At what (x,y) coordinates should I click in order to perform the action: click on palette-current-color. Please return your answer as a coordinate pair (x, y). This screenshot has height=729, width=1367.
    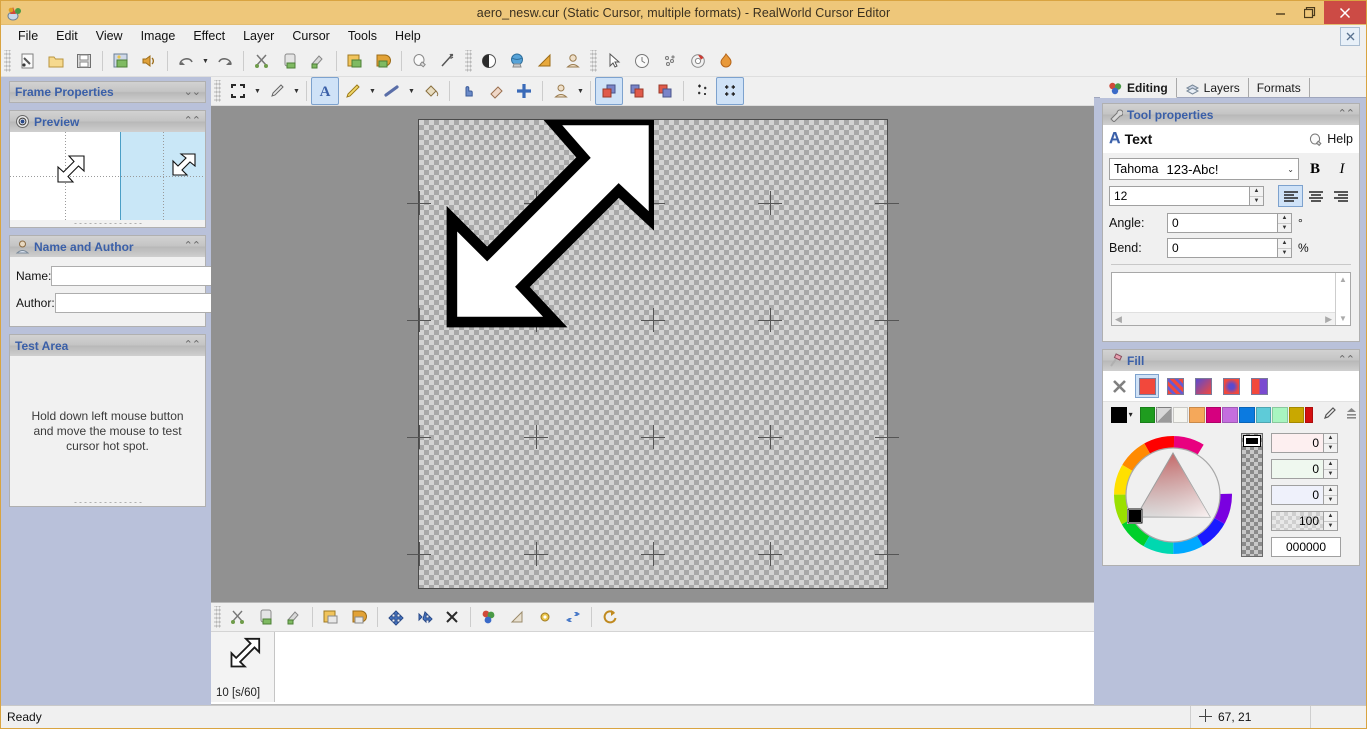
    Looking at the image, I should click on (1119, 414).